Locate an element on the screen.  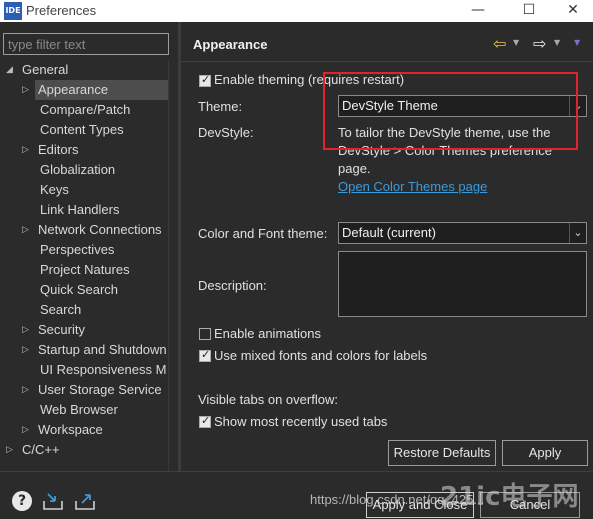
devstyle-info-line3: page. is located at coordinates (354, 168).